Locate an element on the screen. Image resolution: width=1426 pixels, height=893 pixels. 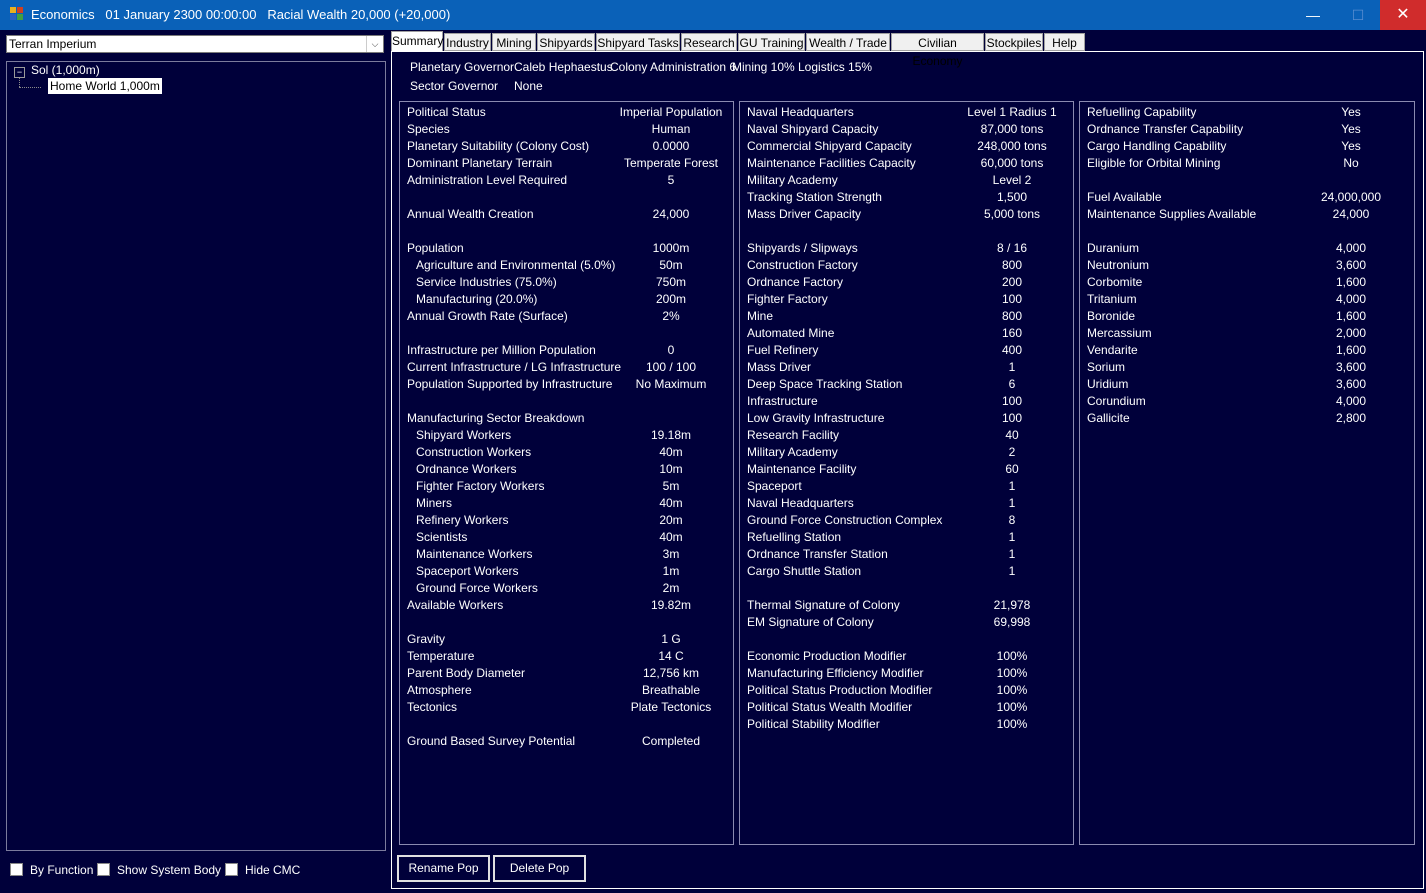
row-value: 248,000 tons is located at coordinates (1012, 146).